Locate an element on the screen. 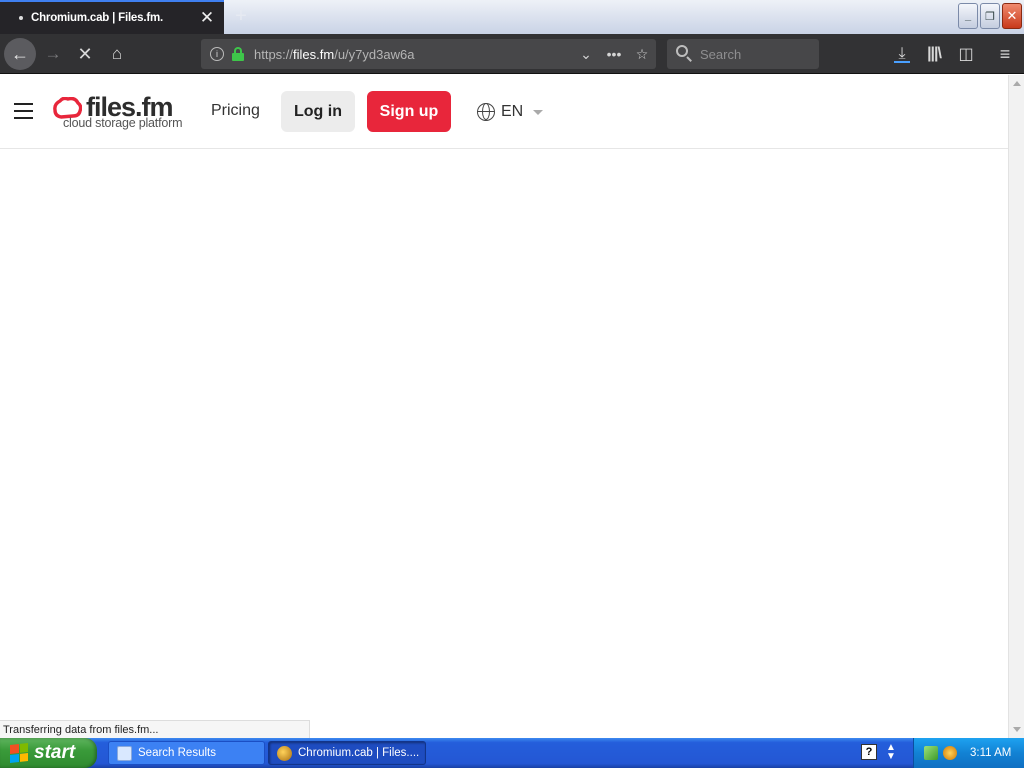  search-placeholder: Search is located at coordinates (721, 54).